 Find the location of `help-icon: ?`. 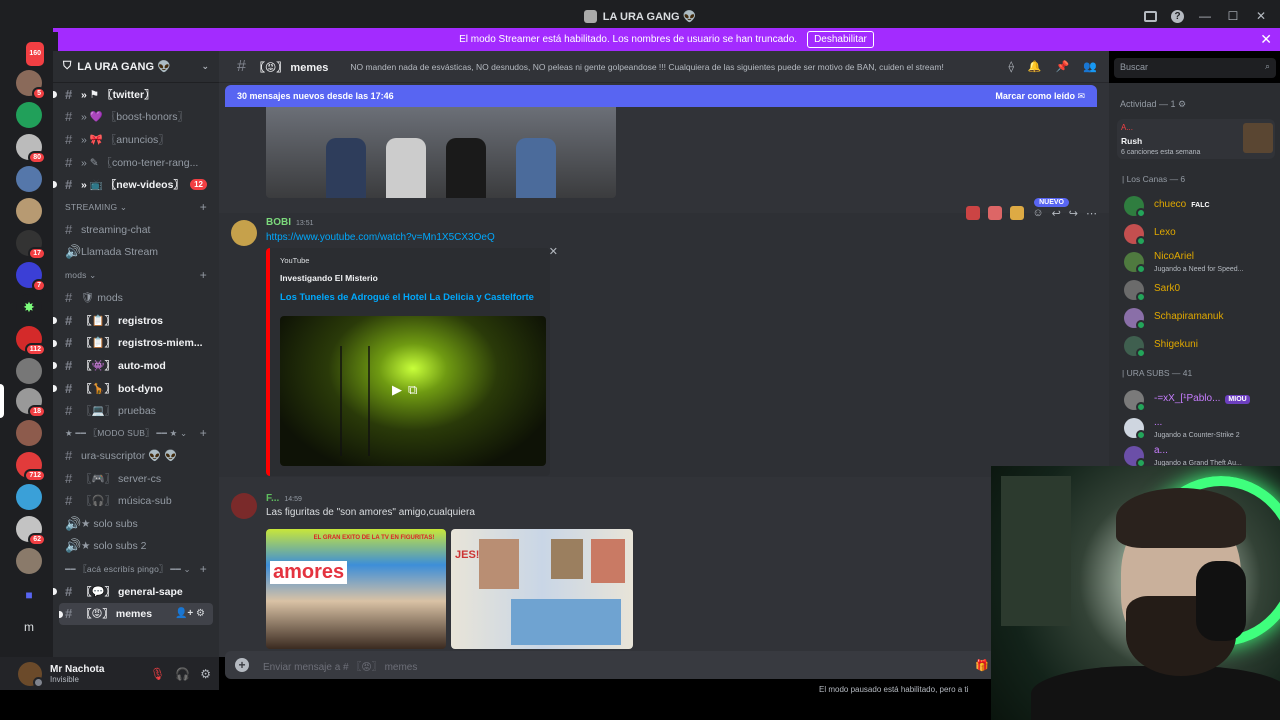

help-icon: ? is located at coordinates (1177, 16).